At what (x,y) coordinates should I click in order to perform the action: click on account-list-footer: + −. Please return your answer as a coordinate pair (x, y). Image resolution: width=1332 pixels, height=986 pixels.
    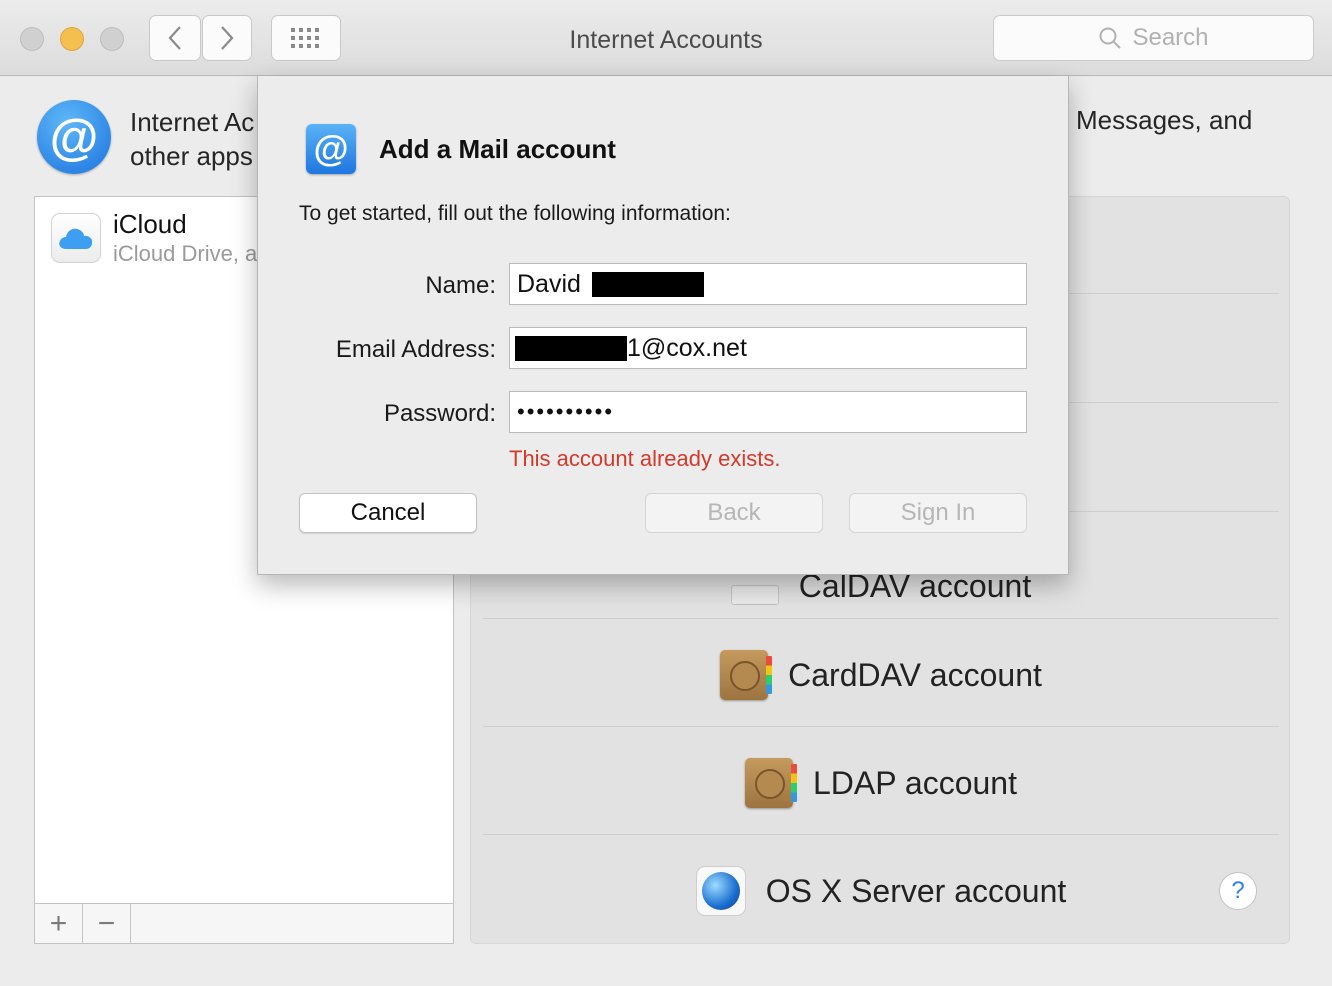
    Looking at the image, I should click on (244, 923).